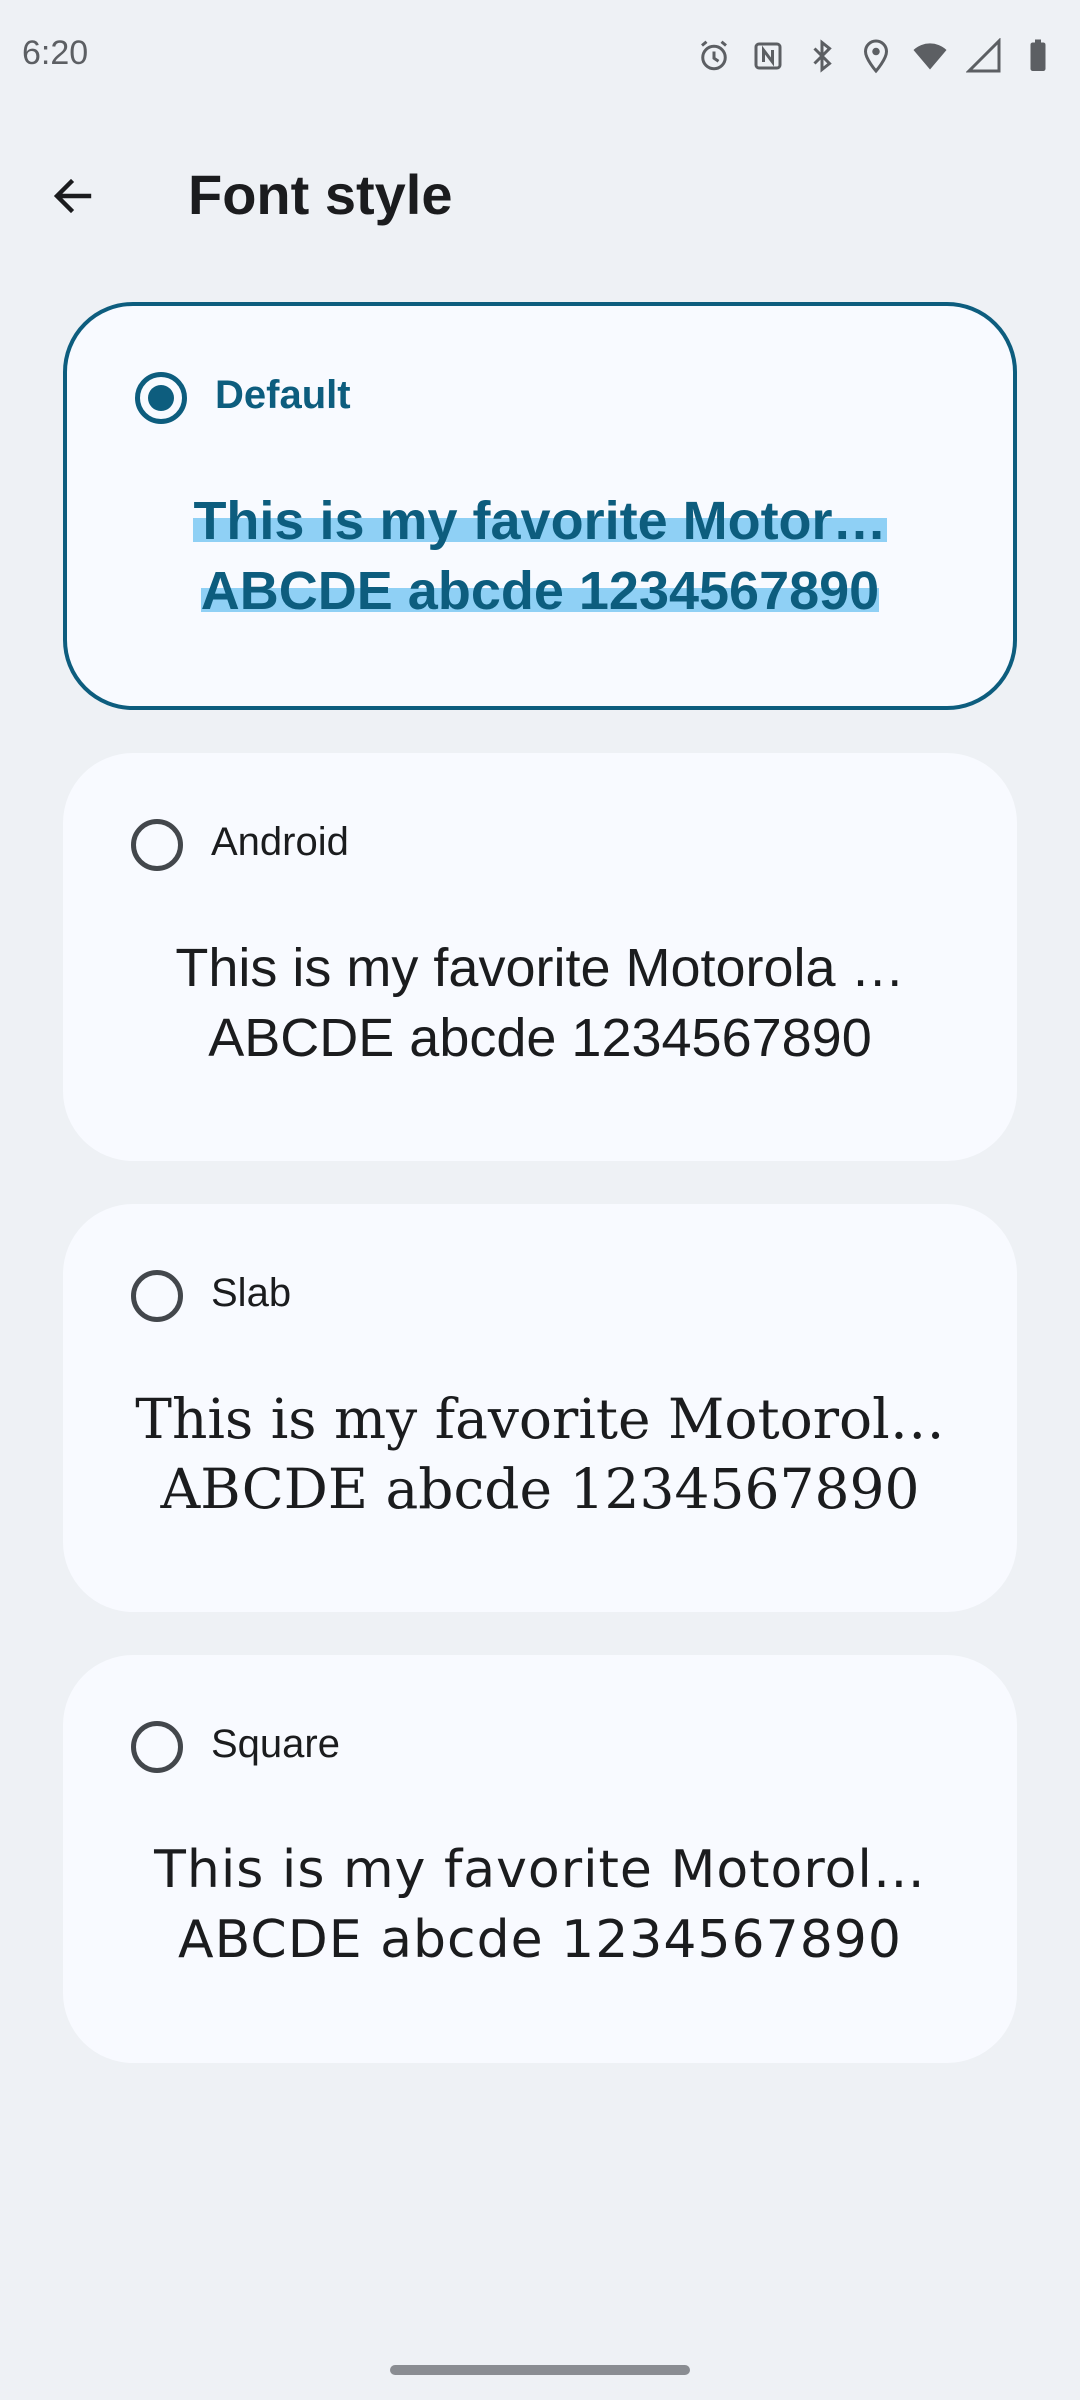 This screenshot has width=1080, height=2400. What do you see at coordinates (251, 1293) in the screenshot?
I see `option-label: Slab` at bounding box center [251, 1293].